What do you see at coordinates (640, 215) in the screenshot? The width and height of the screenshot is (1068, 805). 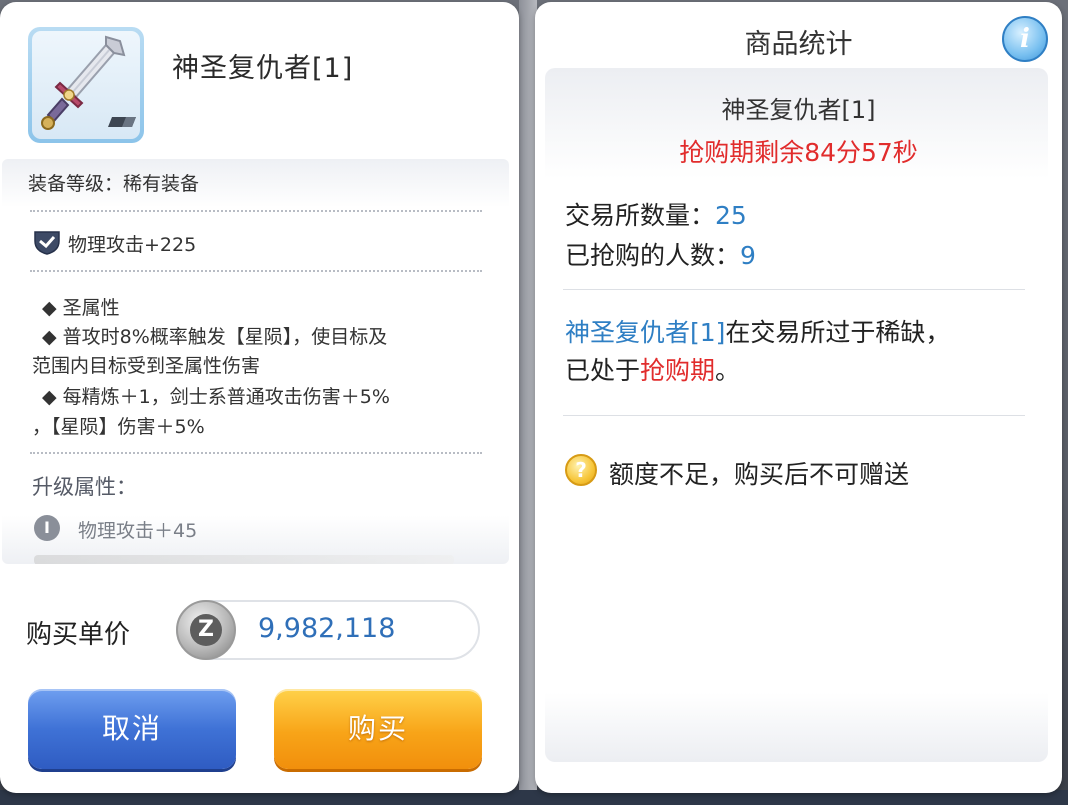 I see `exchange-count-label: 交易所数量：` at bounding box center [640, 215].